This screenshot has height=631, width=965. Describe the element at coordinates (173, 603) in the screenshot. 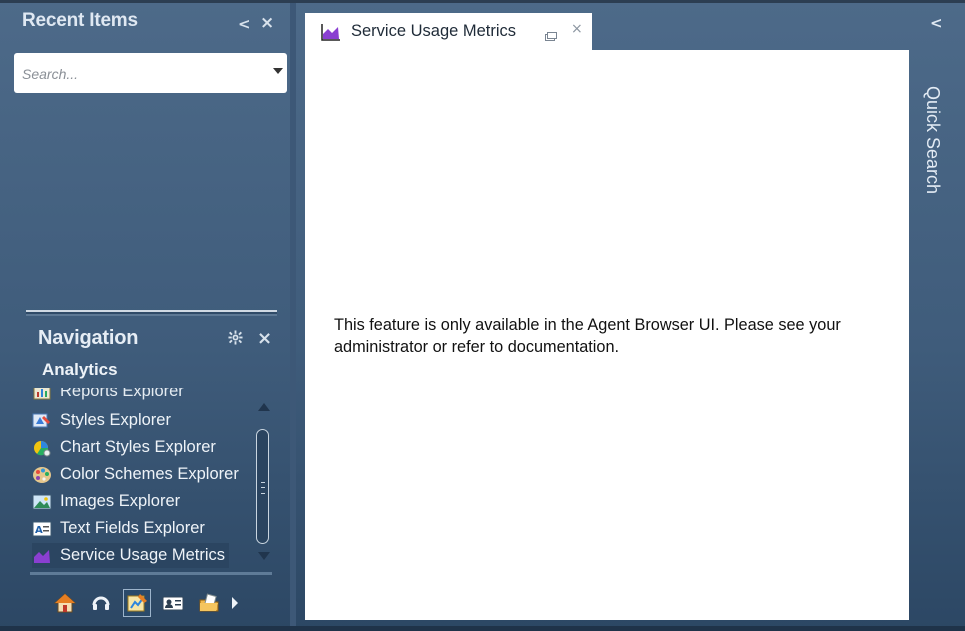

I see `contacts-icon` at that location.